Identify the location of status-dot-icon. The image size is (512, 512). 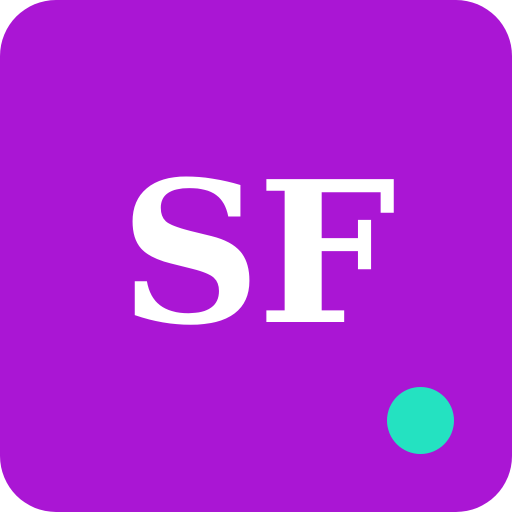
(420, 420).